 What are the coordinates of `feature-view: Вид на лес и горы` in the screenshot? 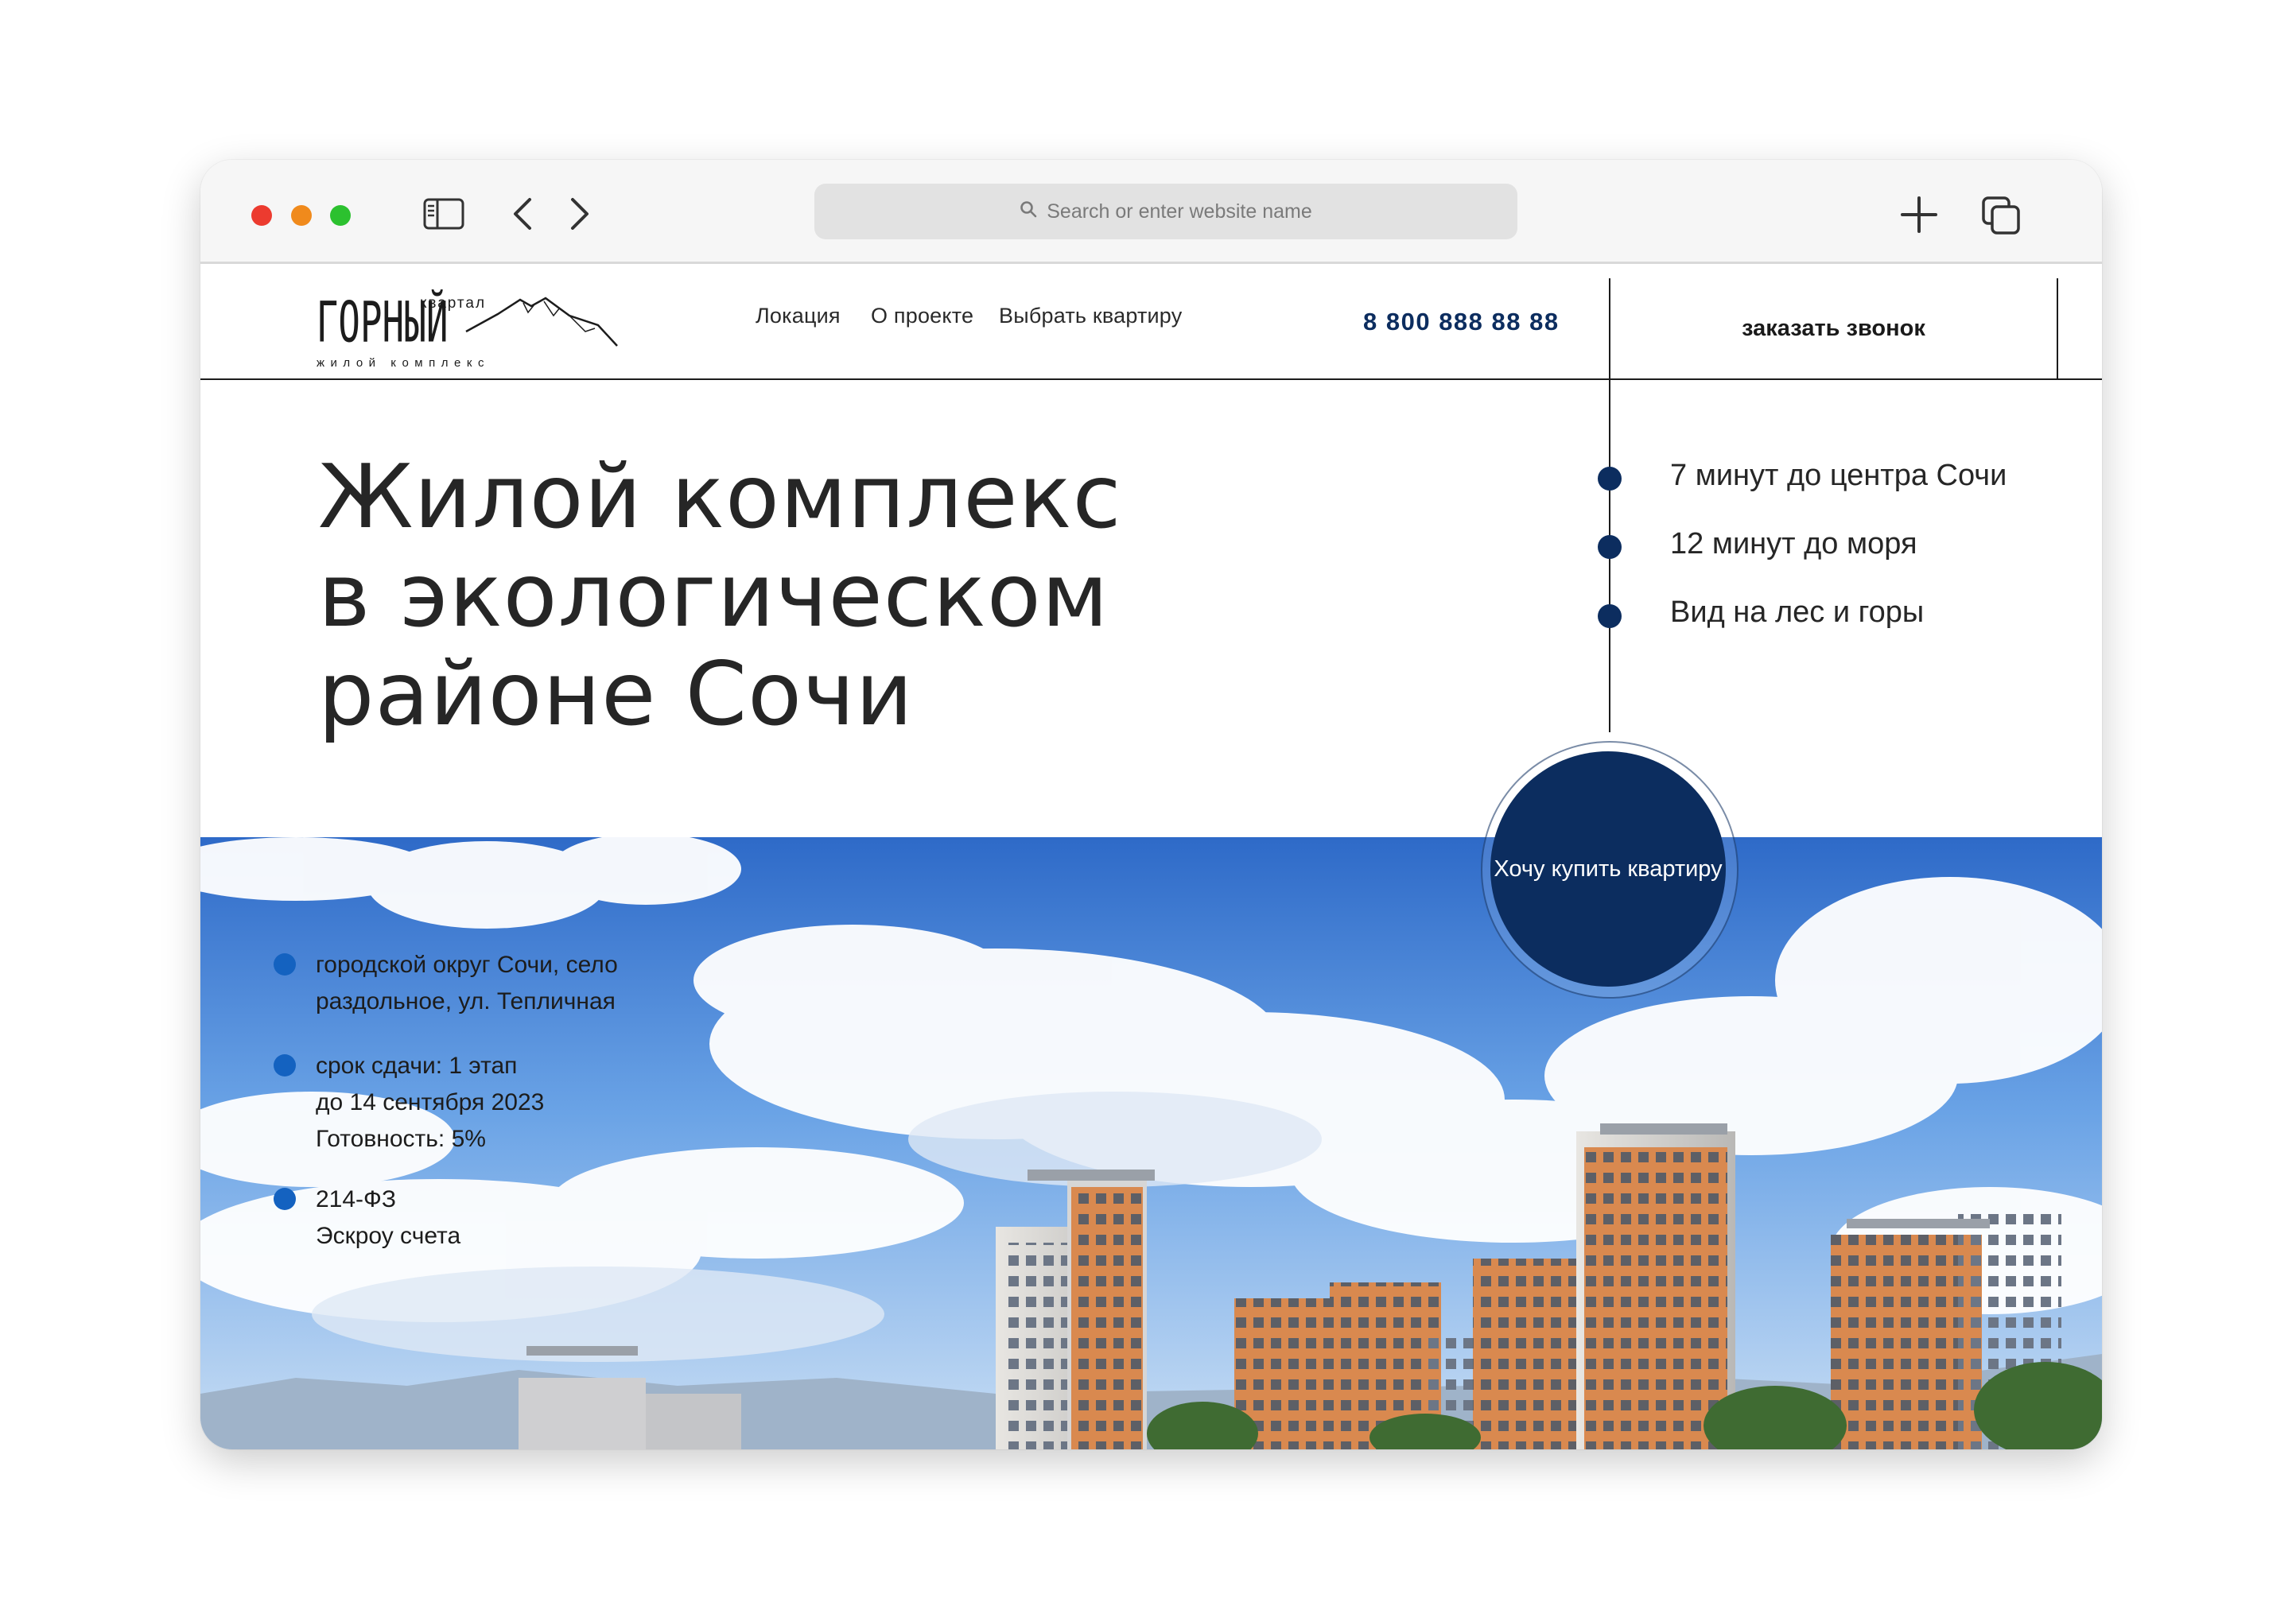 It's located at (1797, 612).